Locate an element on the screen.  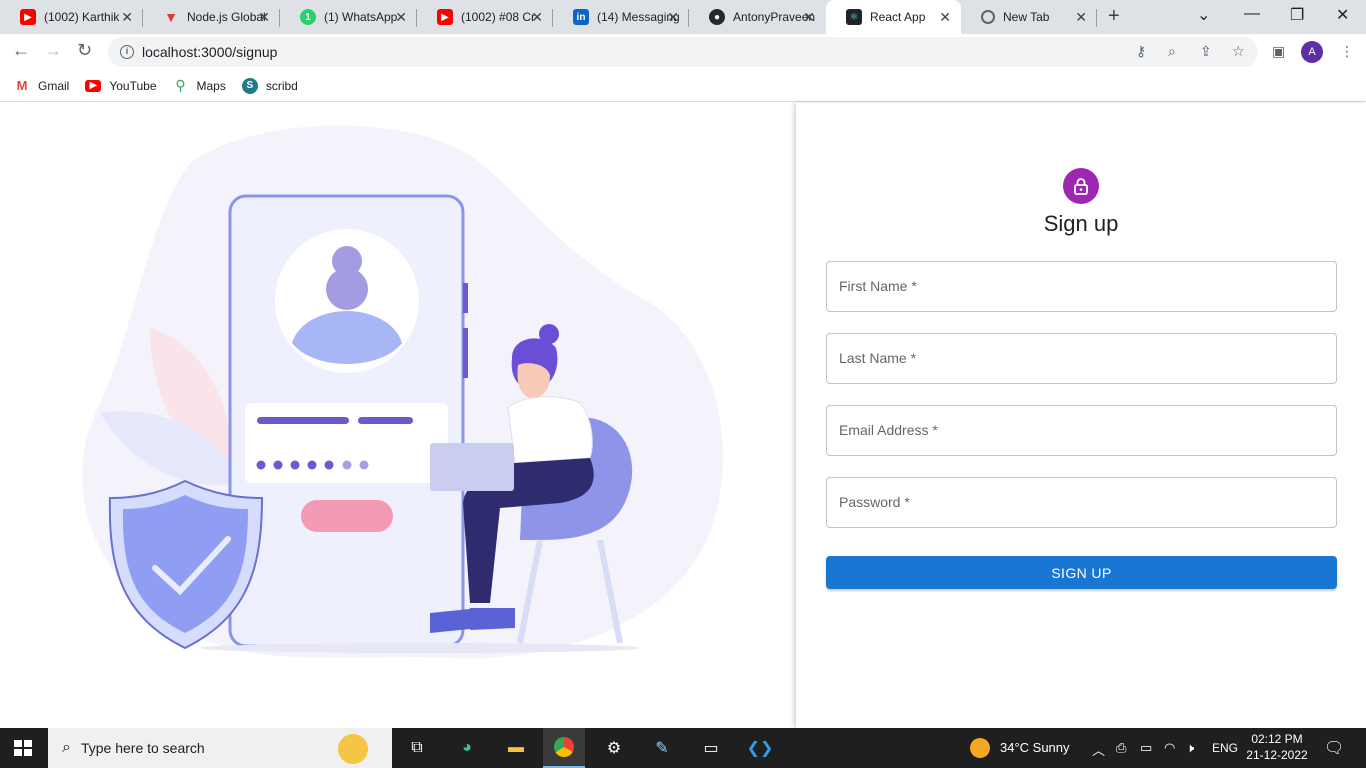
whatsapp-icon: 1 is located at coordinates (308, 17).